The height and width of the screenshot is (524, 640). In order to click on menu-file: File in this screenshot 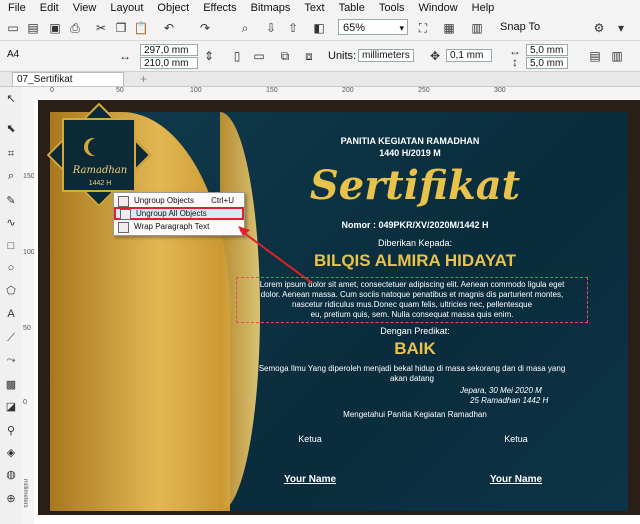, I will do `click(17, 8)`.